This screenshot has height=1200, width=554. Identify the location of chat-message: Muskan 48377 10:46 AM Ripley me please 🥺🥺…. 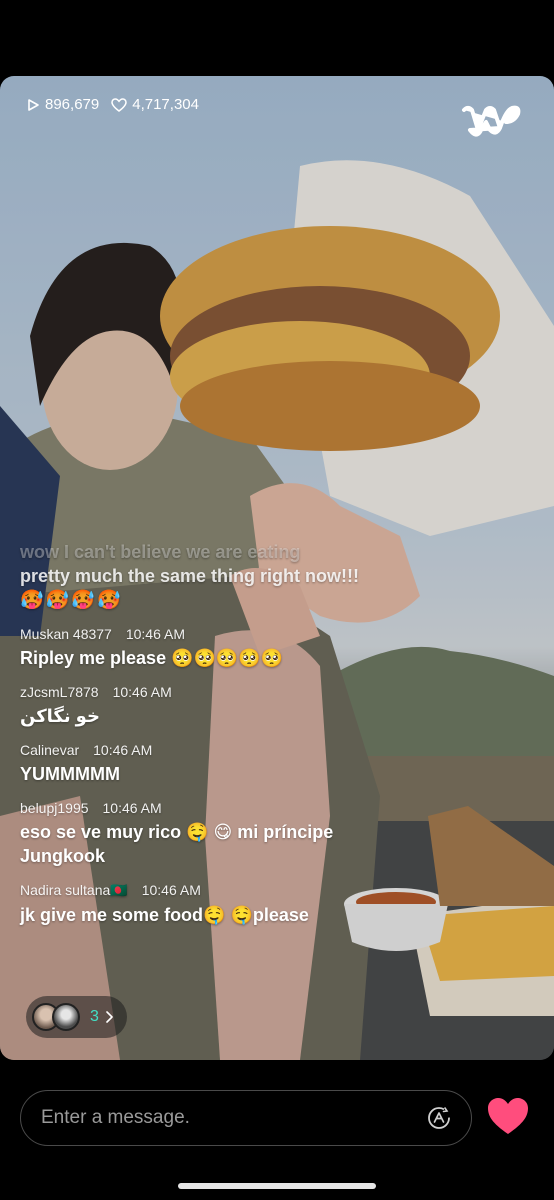
(210, 648).